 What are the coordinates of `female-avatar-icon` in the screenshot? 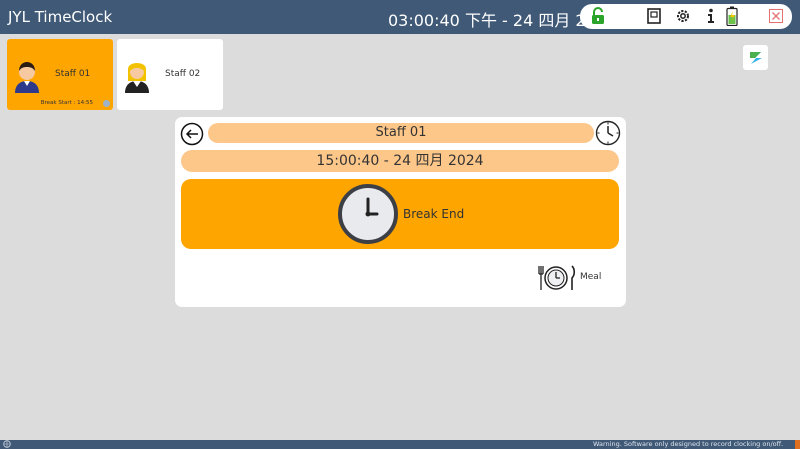 It's located at (137, 78).